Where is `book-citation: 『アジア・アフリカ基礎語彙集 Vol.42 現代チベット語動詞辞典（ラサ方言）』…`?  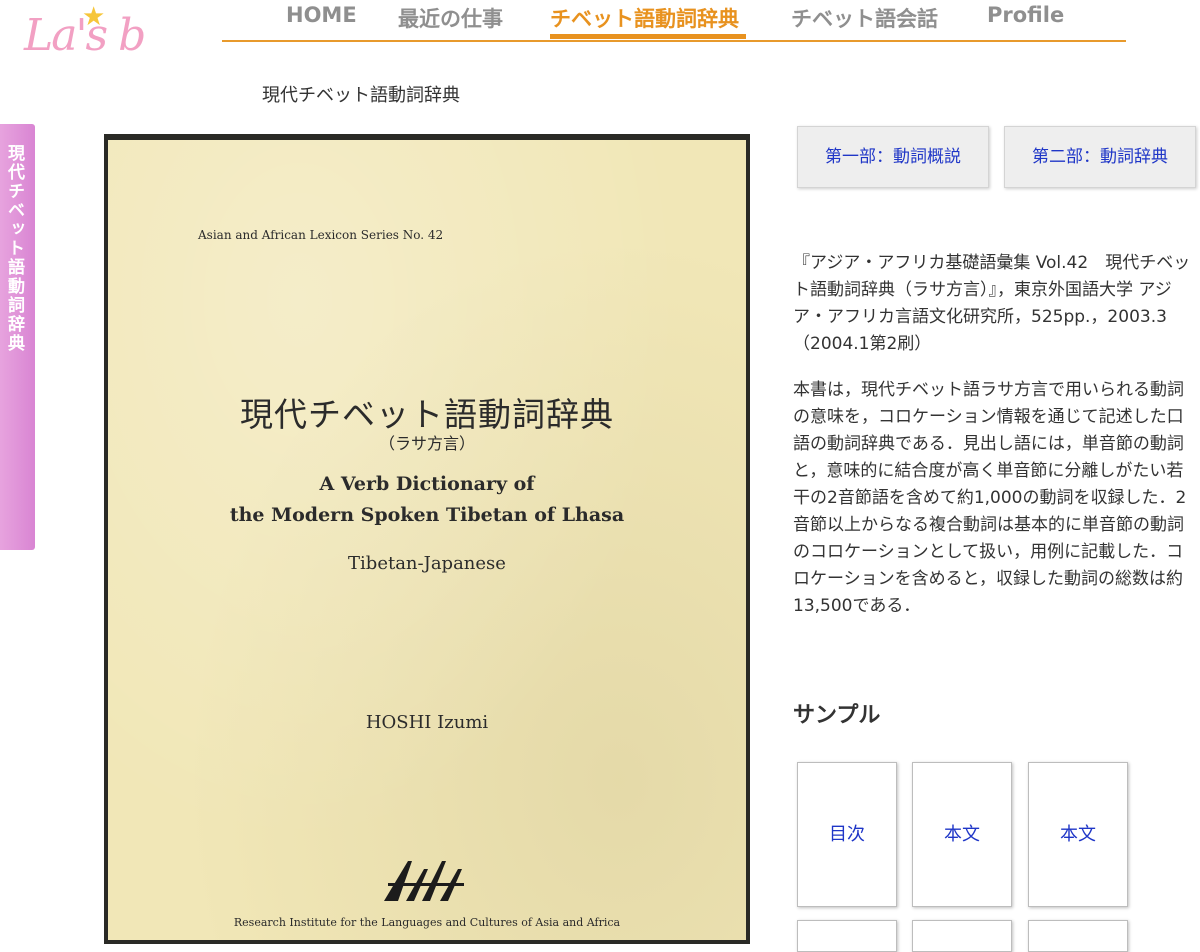 book-citation: 『アジア・アフリカ基礎語彙集 Vol.42 現代チベット語動詞辞典（ラサ方言）』… is located at coordinates (992, 303).